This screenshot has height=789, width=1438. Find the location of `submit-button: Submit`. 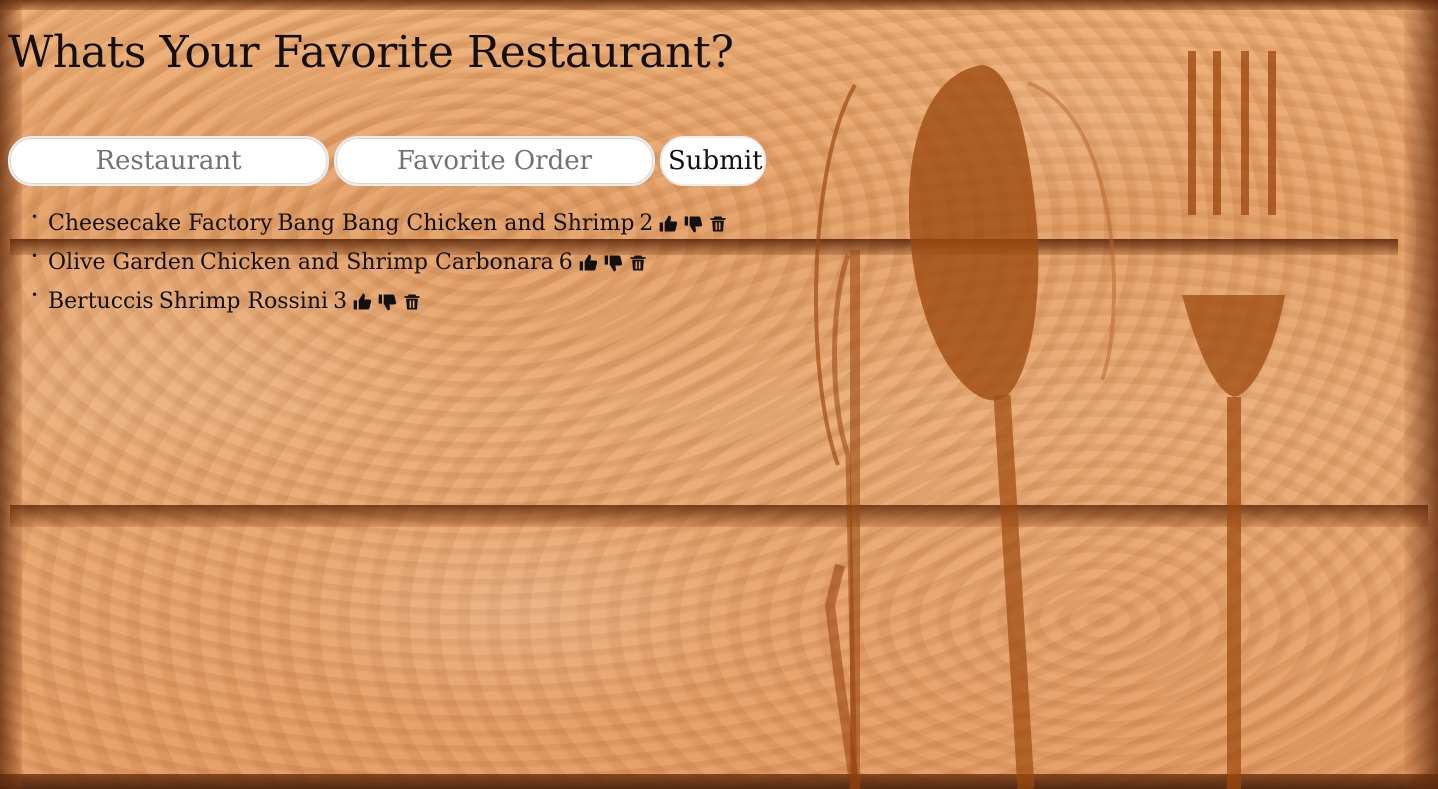

submit-button: Submit is located at coordinates (713, 161).